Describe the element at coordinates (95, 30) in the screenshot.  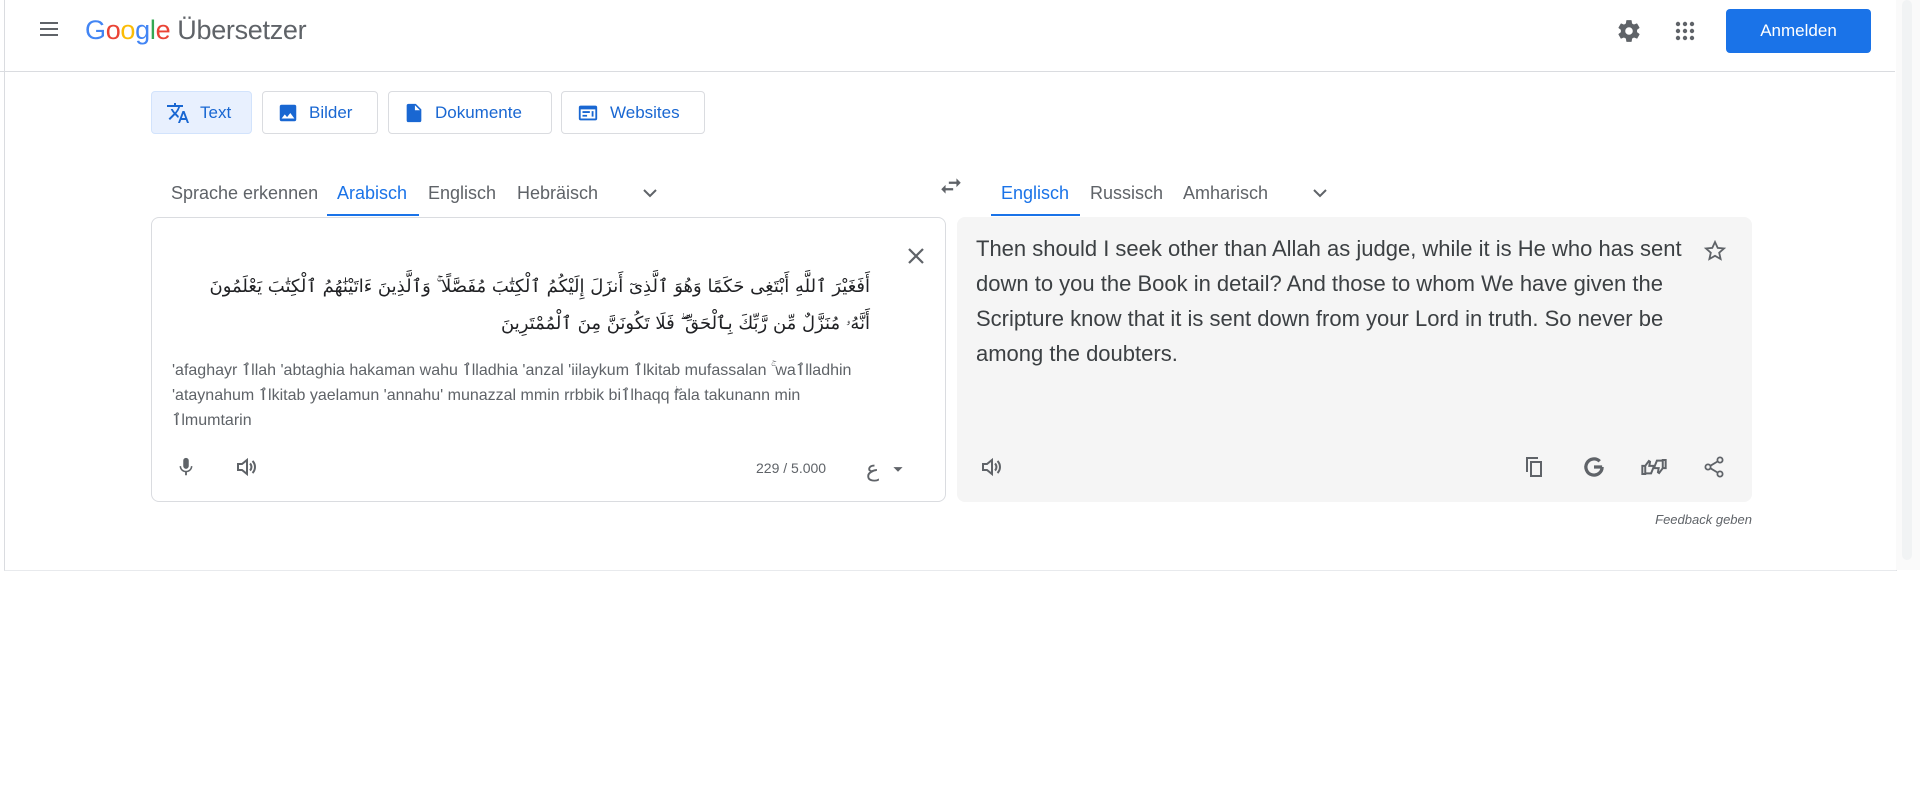
I see `logo-letter: G` at that location.